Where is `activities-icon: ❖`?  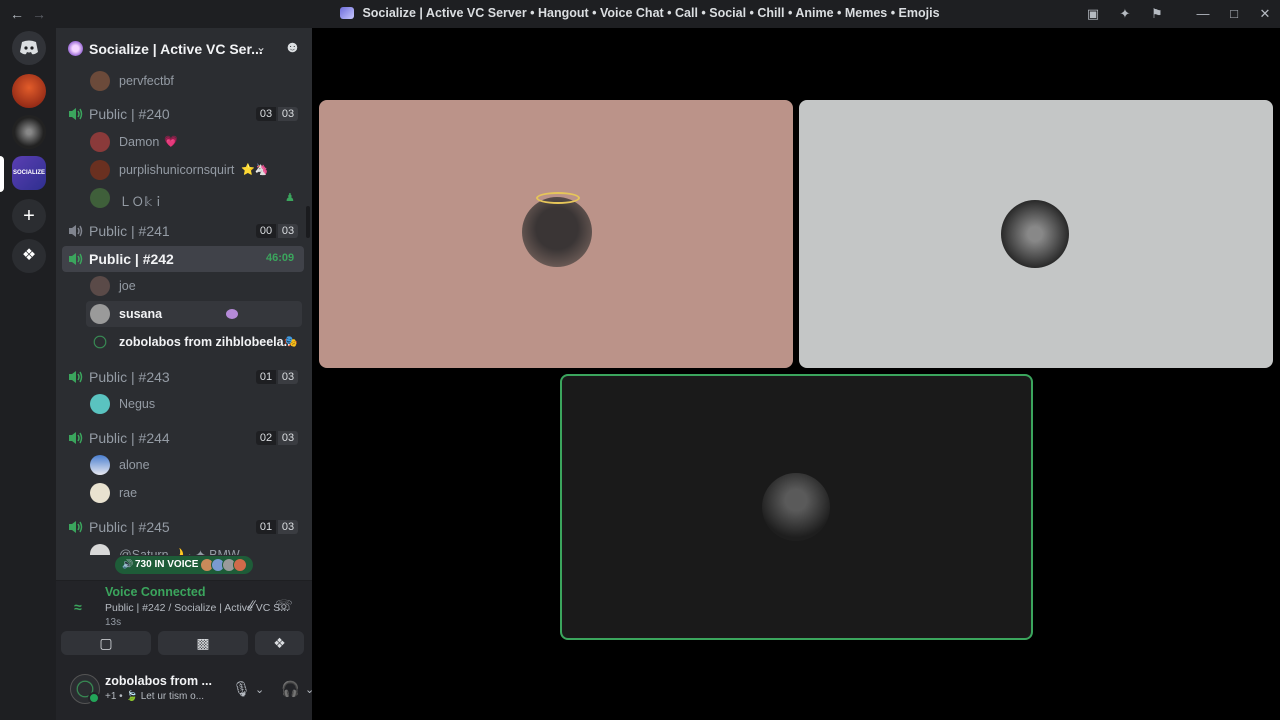 activities-icon: ❖ is located at coordinates (279, 643).